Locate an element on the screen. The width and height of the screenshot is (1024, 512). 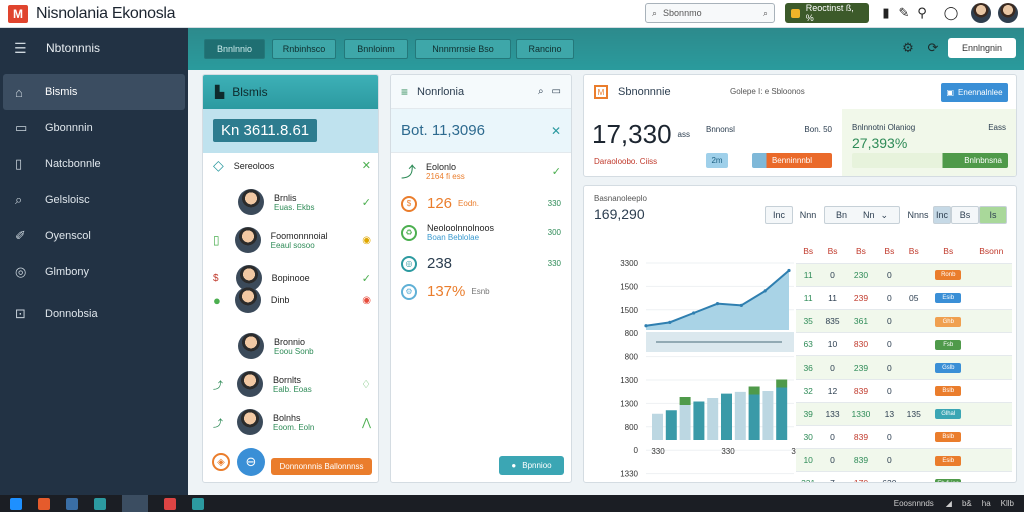
list-item: Bronnio Eoou Sonb is located at coordinates (304, 346).